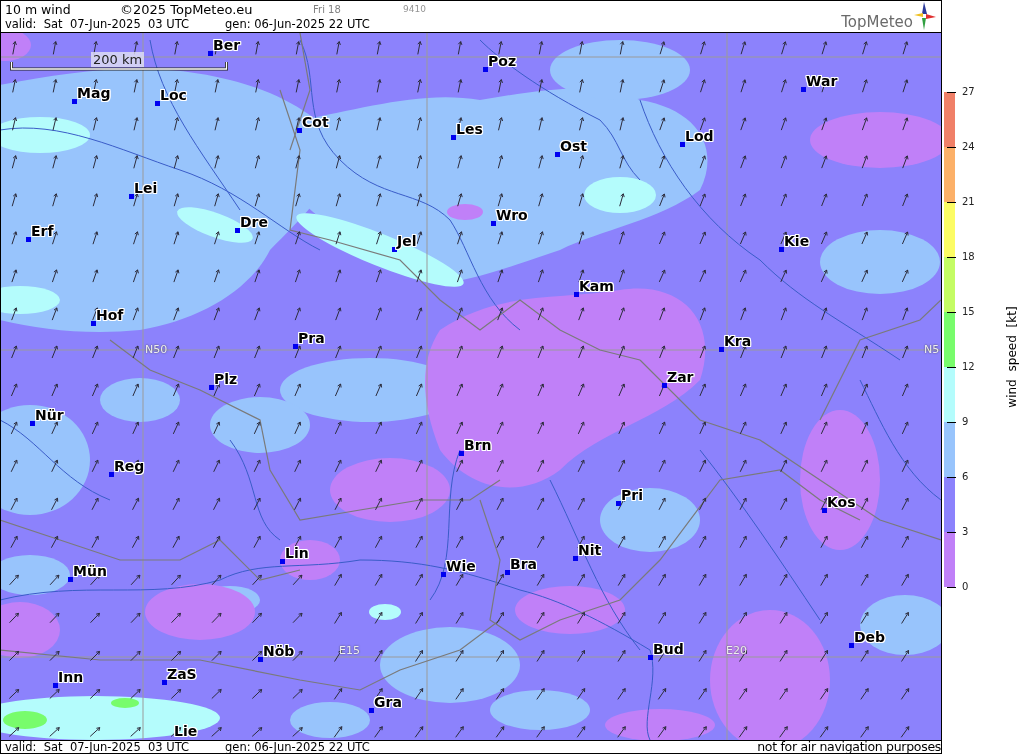 This screenshot has width=1033, height=754. What do you see at coordinates (1011, 357) in the screenshot?
I see `colorbar-title: wind speed [kt]` at bounding box center [1011, 357].